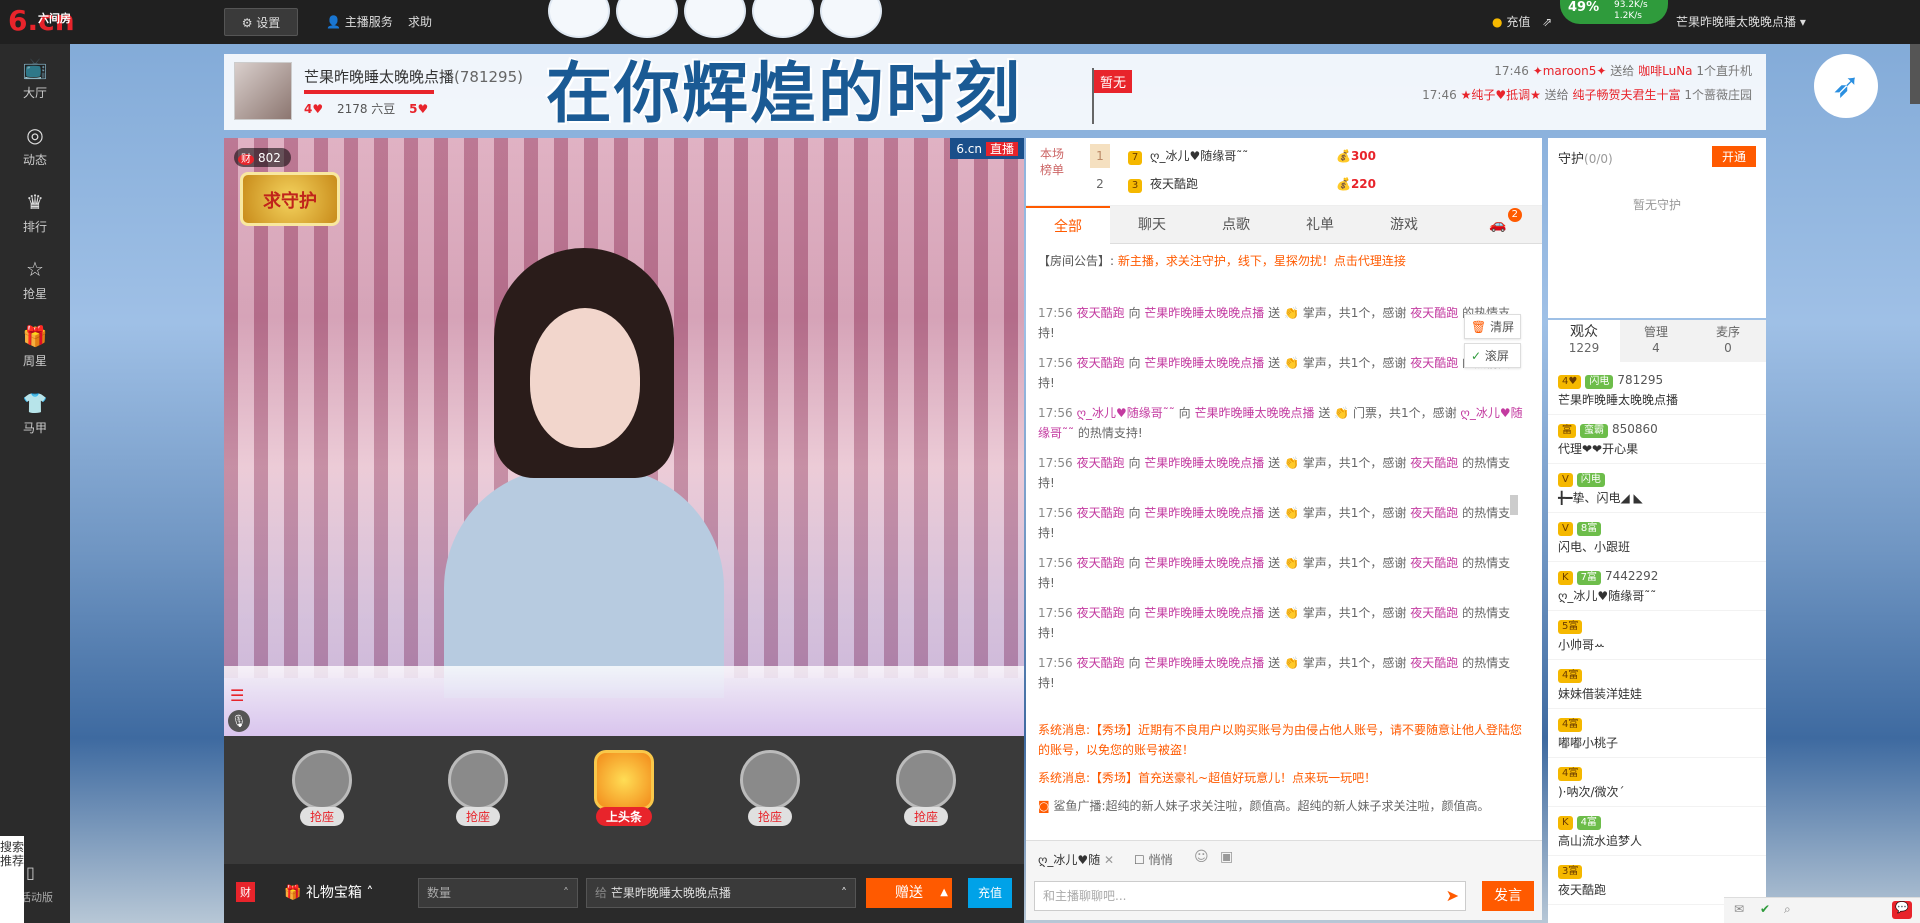  What do you see at coordinates (35, 211) in the screenshot?
I see `sidebar-item-rank: ♛ 排行` at bounding box center [35, 211].